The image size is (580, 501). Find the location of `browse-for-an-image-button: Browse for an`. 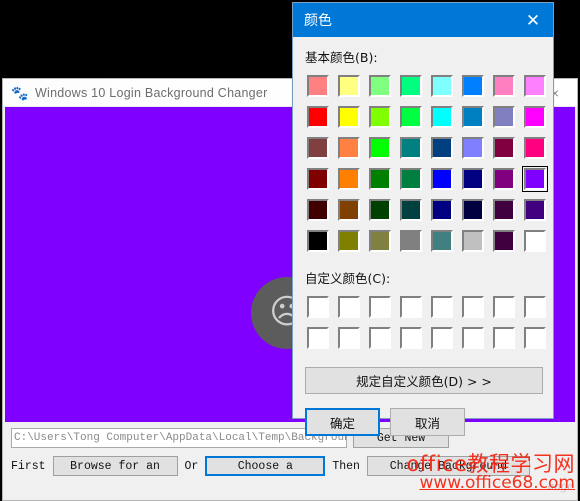

browse-for-an-image-button: Browse for an is located at coordinates (115, 466).